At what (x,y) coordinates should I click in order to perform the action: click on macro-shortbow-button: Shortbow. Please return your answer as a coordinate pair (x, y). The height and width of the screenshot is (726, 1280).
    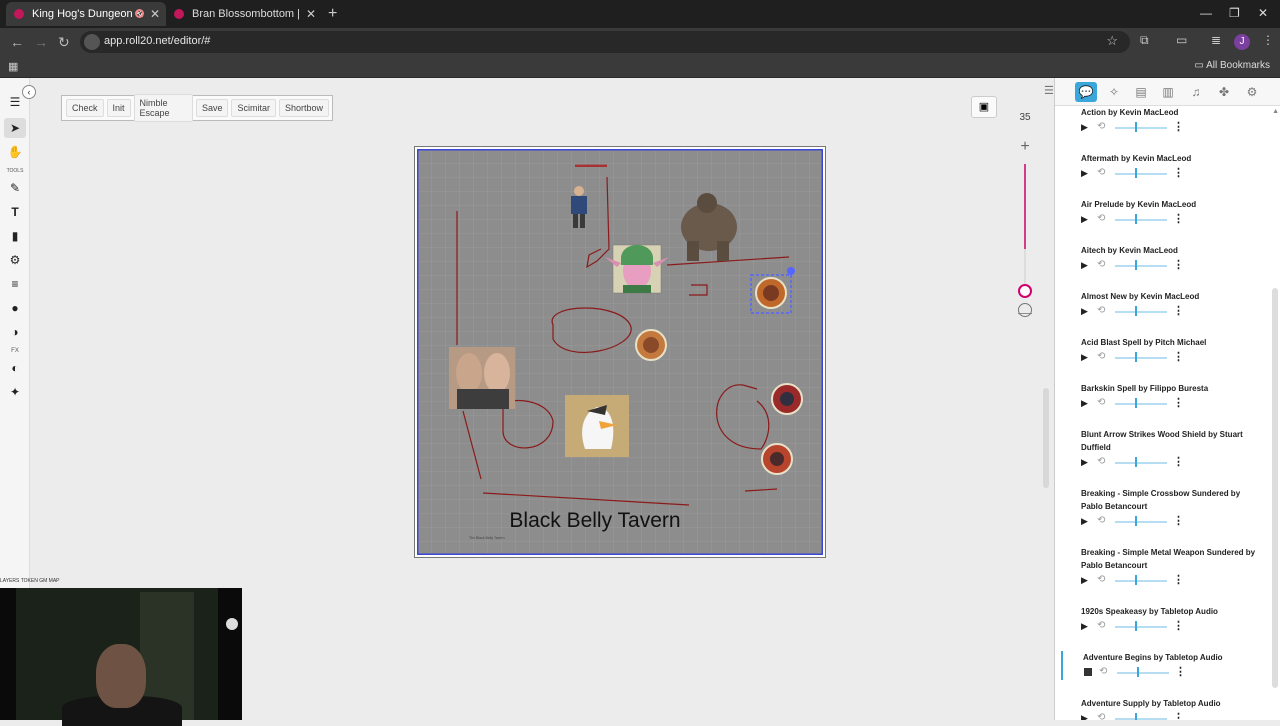
    Looking at the image, I should click on (303, 108).